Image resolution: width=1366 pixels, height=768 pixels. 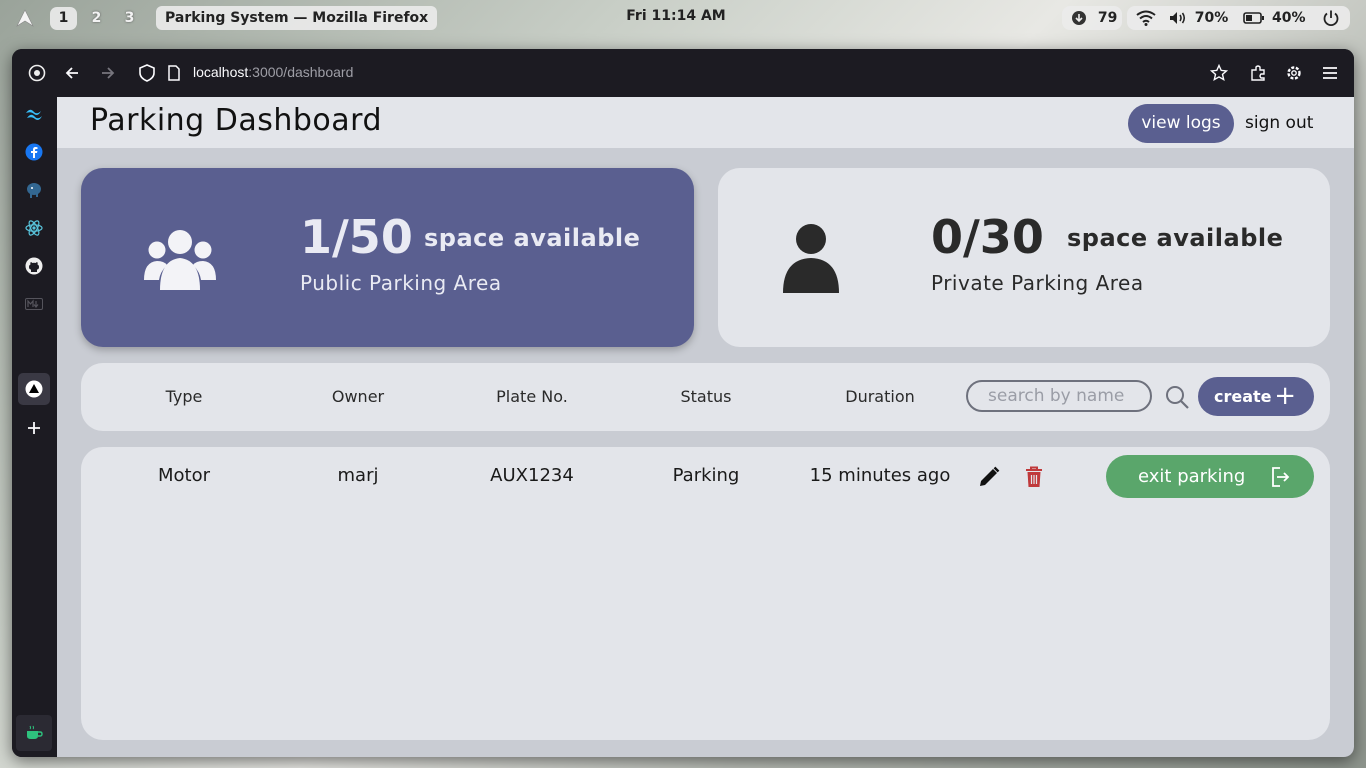 I want to click on page-title: Parking Dashboard, so click(x=236, y=120).